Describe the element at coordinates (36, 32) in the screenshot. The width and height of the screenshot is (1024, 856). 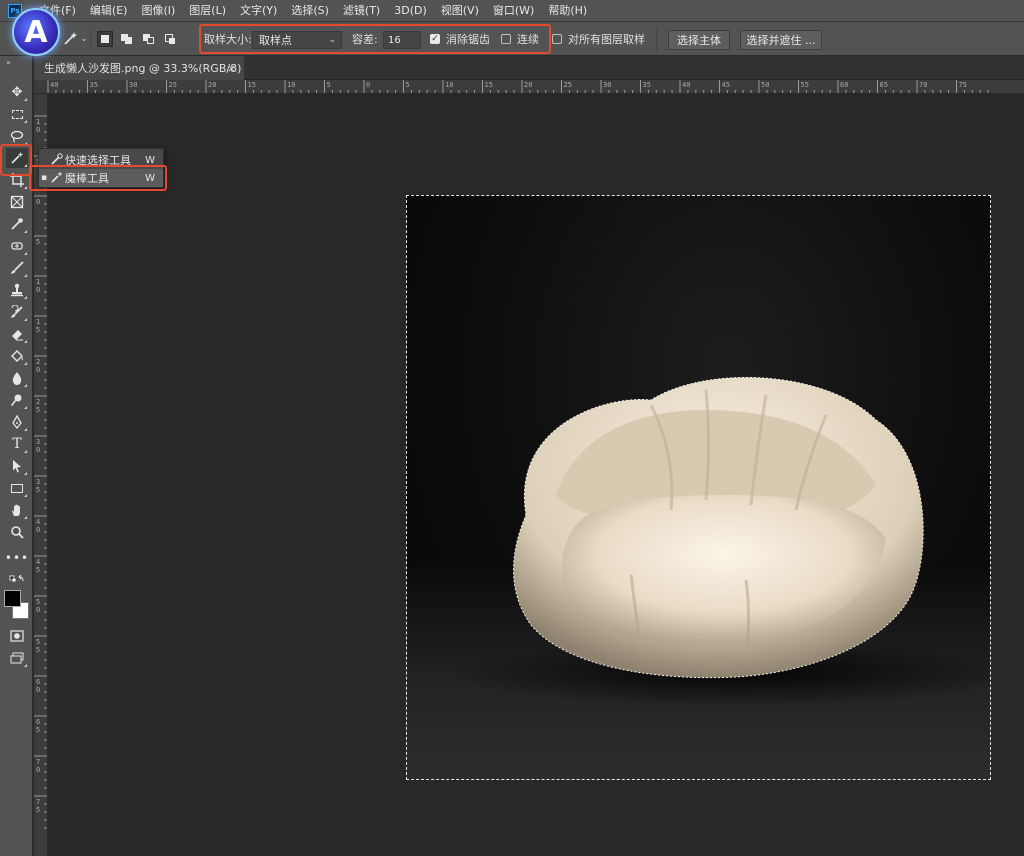
I see `watermark-logo-badge: A` at that location.